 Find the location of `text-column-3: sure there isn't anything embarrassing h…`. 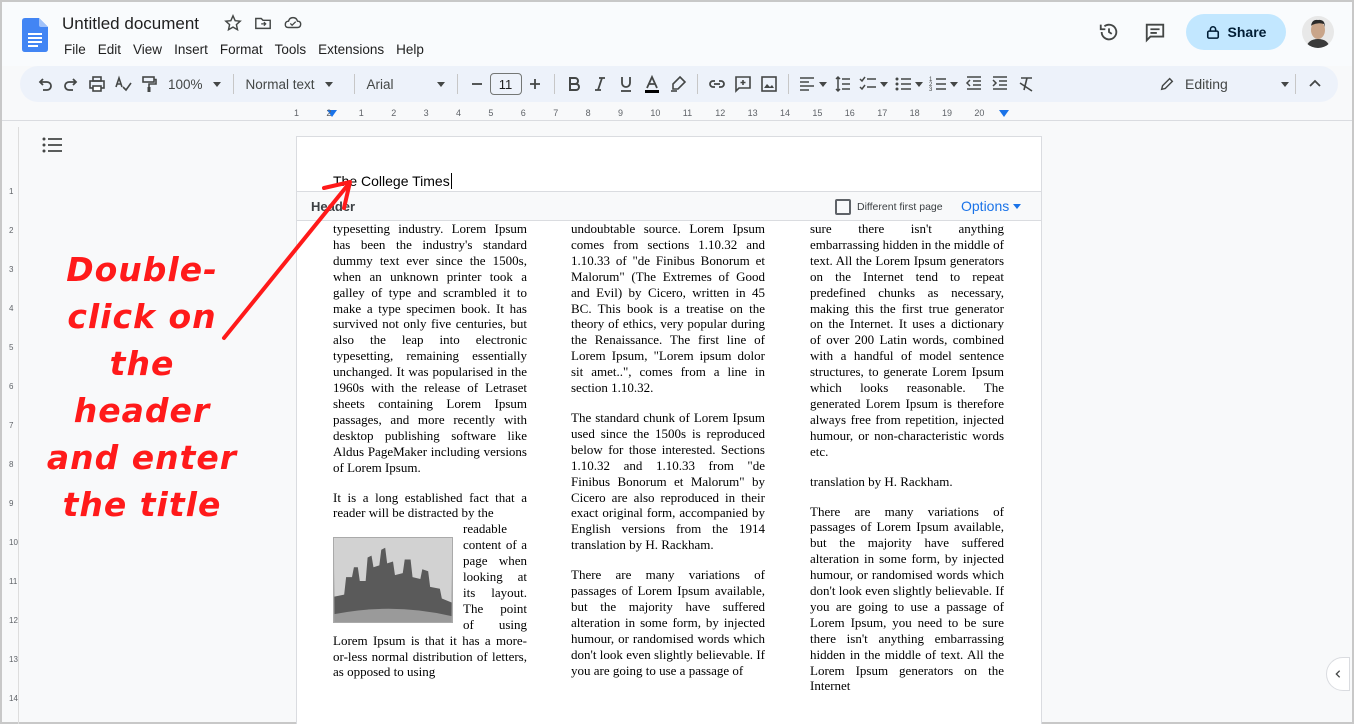

text-column-3: sure there isn't anything embarrassing h… is located at coordinates (907, 464).